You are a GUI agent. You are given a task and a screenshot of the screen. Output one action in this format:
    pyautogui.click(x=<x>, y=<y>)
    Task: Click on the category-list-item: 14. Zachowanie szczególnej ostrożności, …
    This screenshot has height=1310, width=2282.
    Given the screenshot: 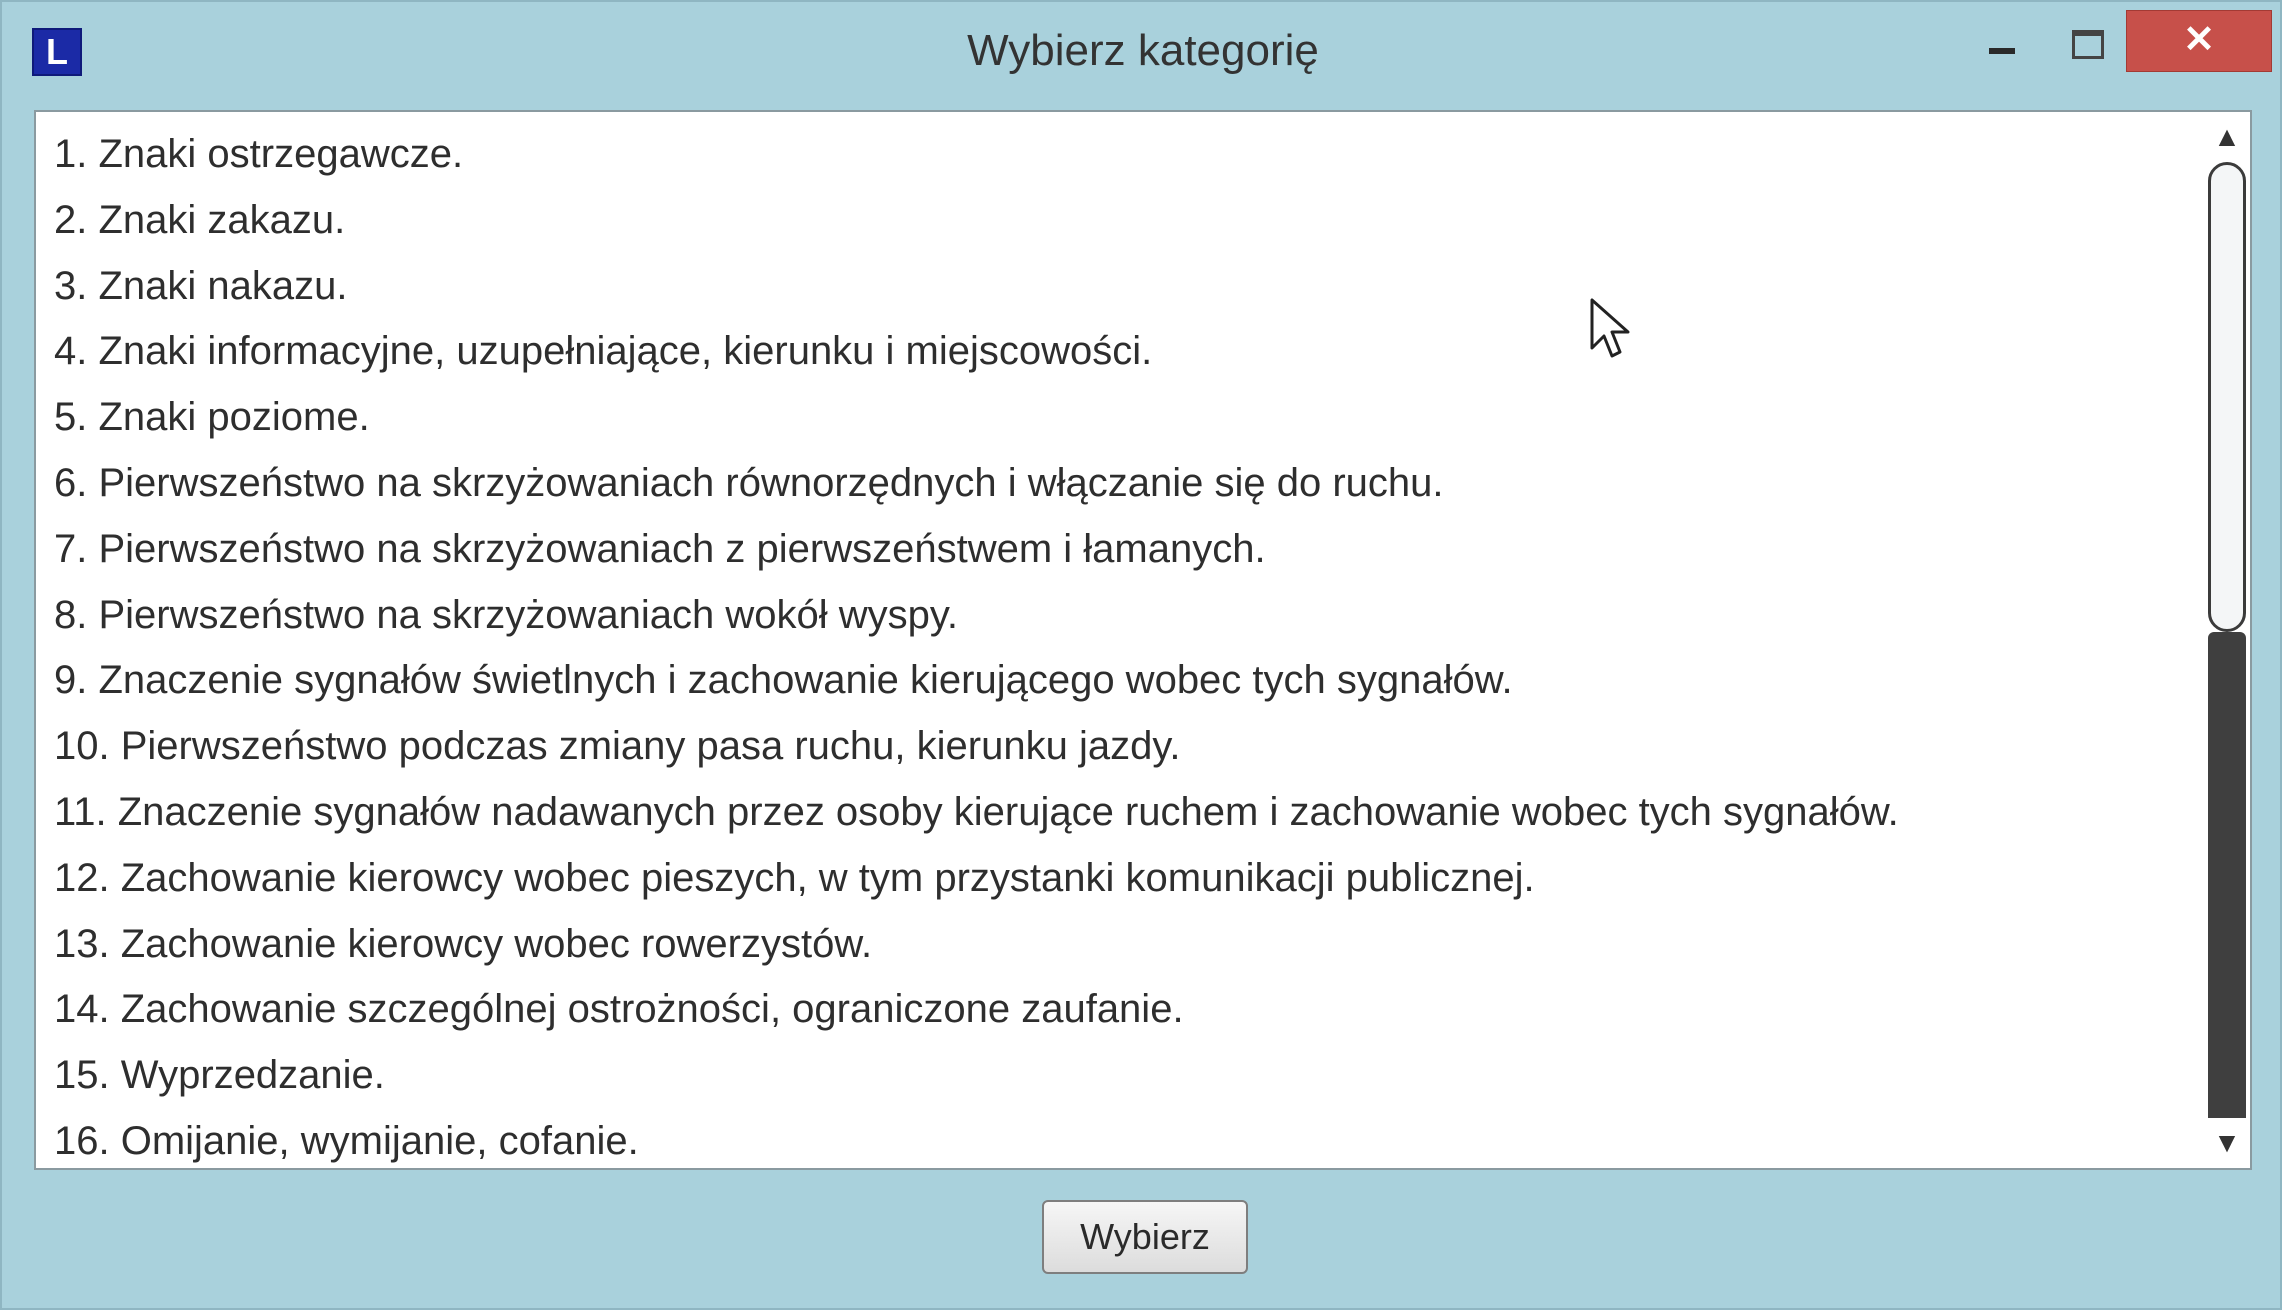 What is the action you would take?
    pyautogui.click(x=1122, y=1010)
    